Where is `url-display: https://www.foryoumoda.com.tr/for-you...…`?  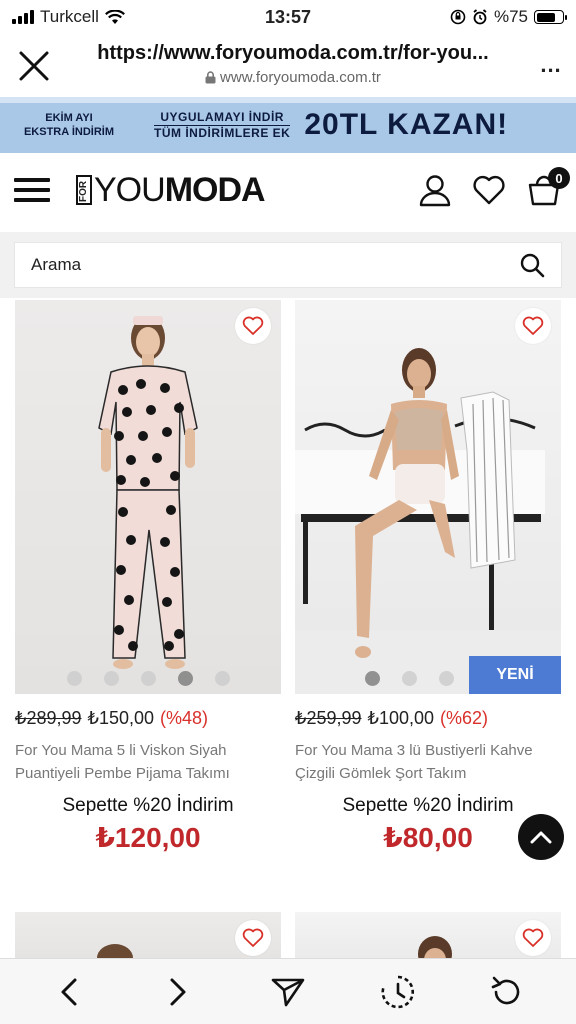 url-display: https://www.foryoumoda.com.tr/for-you...… is located at coordinates (293, 60).